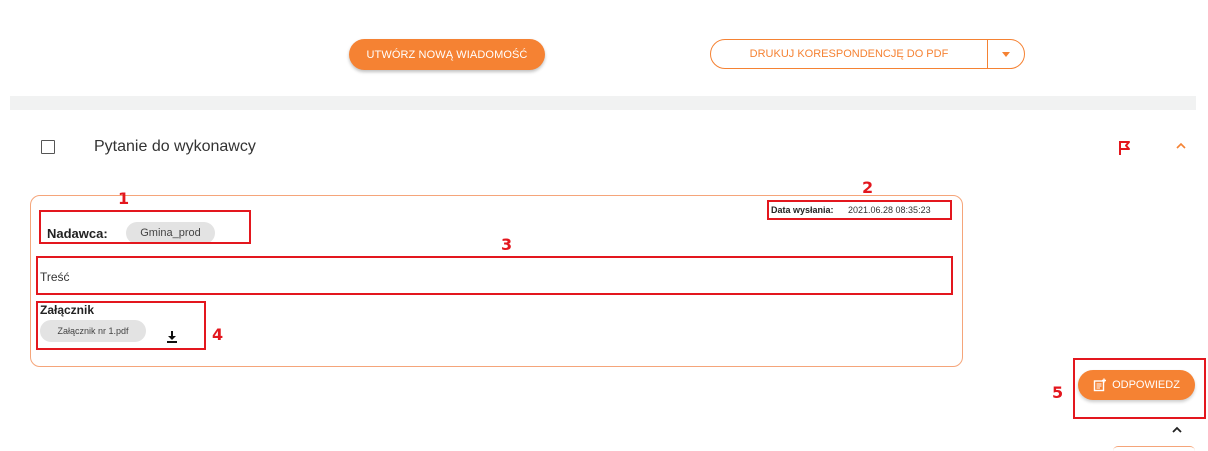 Image resolution: width=1208 pixels, height=451 pixels. I want to click on flag-icon, so click(1125, 148).